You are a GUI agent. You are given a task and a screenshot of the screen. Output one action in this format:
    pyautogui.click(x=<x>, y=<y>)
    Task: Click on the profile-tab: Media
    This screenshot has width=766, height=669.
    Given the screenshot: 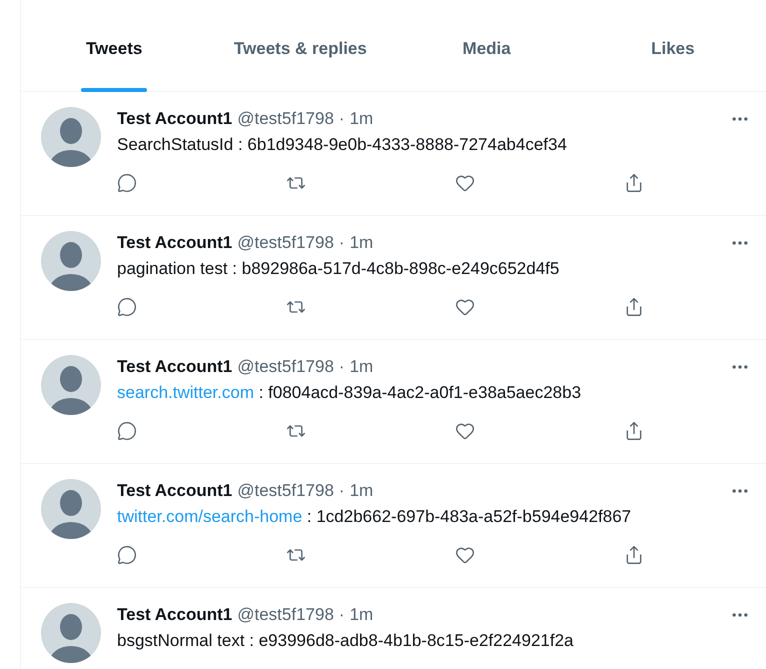 What is the action you would take?
    pyautogui.click(x=487, y=61)
    